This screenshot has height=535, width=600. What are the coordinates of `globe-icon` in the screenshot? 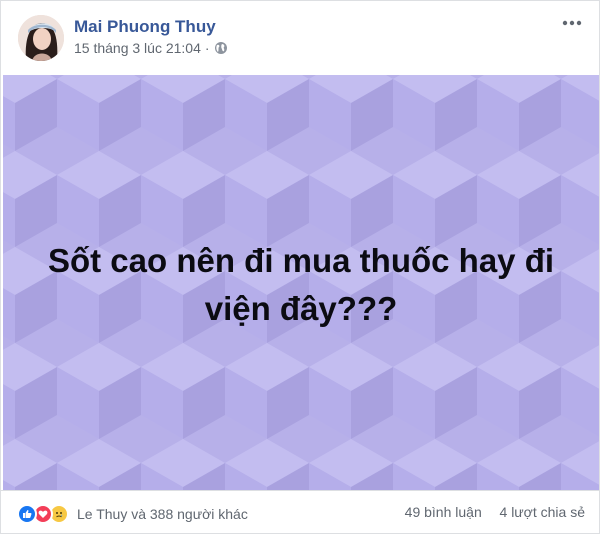 It's located at (221, 48).